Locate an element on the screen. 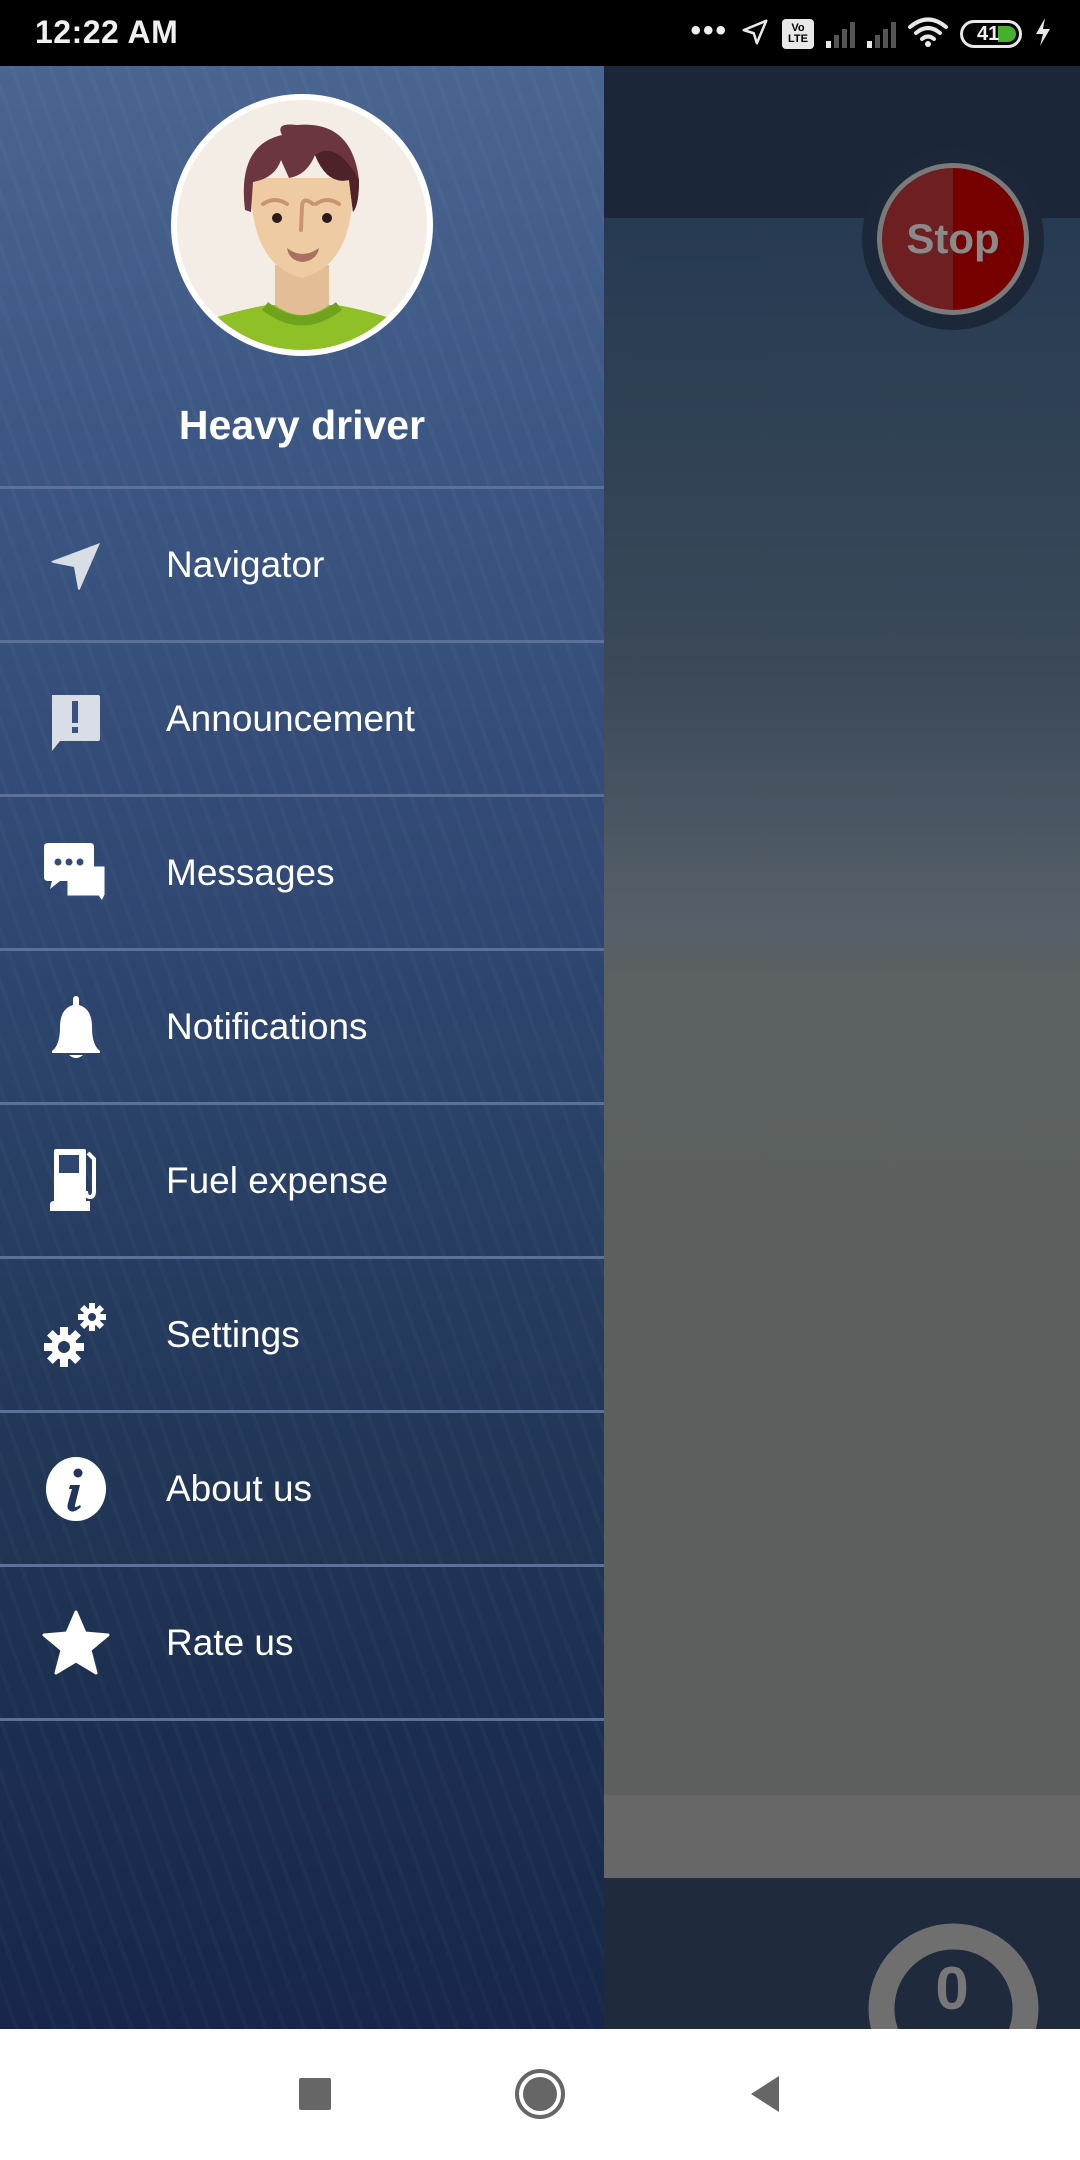  menu-item-settings: Settings is located at coordinates (302, 1336).